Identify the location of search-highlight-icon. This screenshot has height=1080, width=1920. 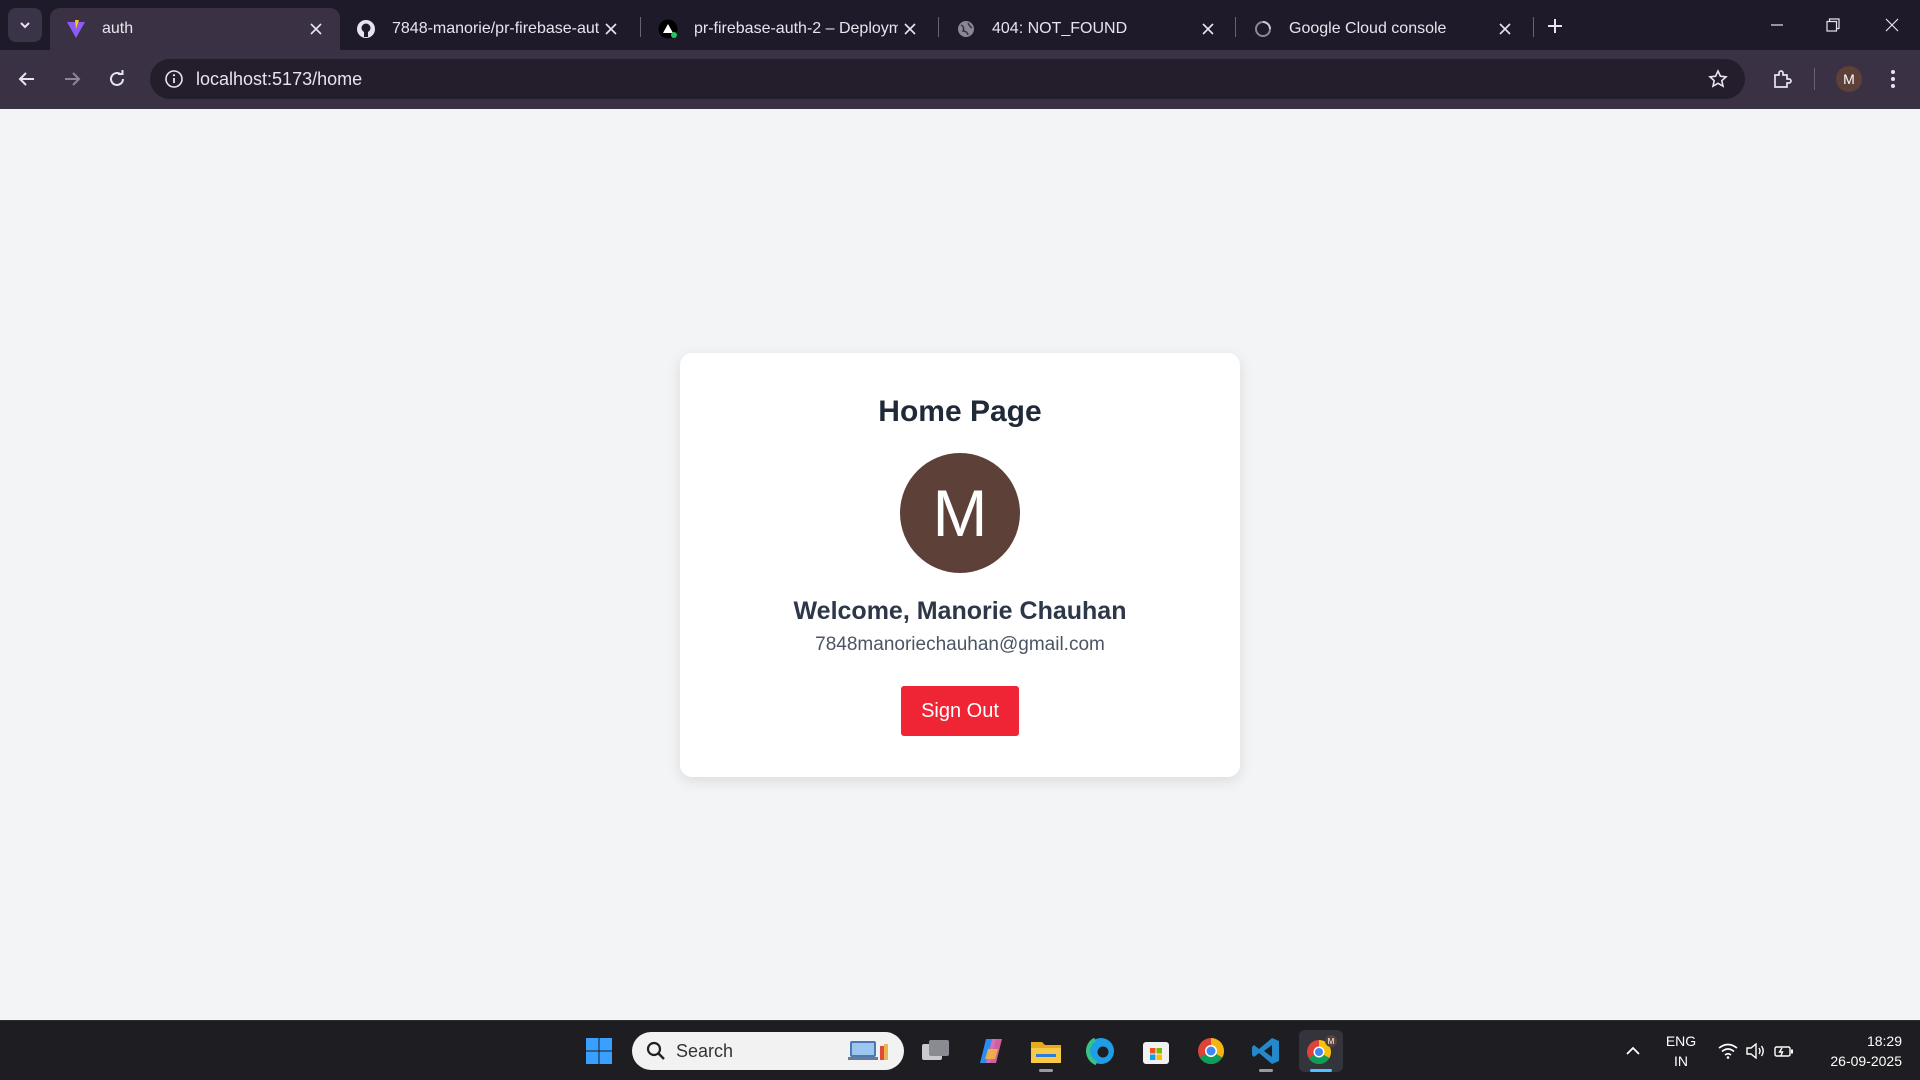
(868, 1050).